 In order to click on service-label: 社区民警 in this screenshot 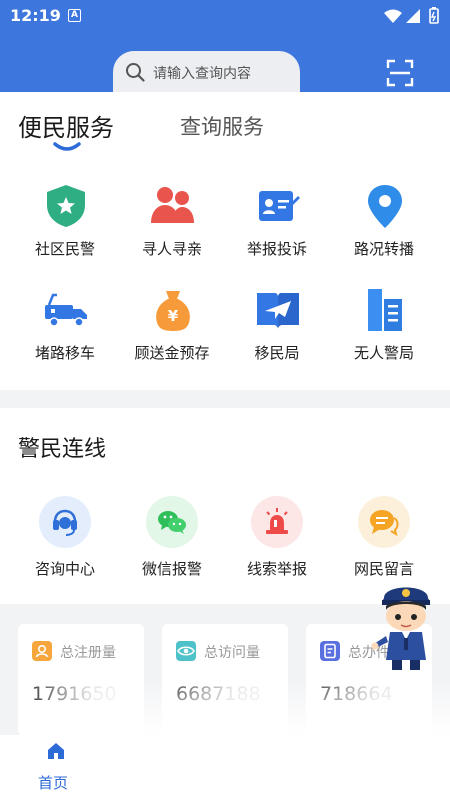, I will do `click(64, 249)`.